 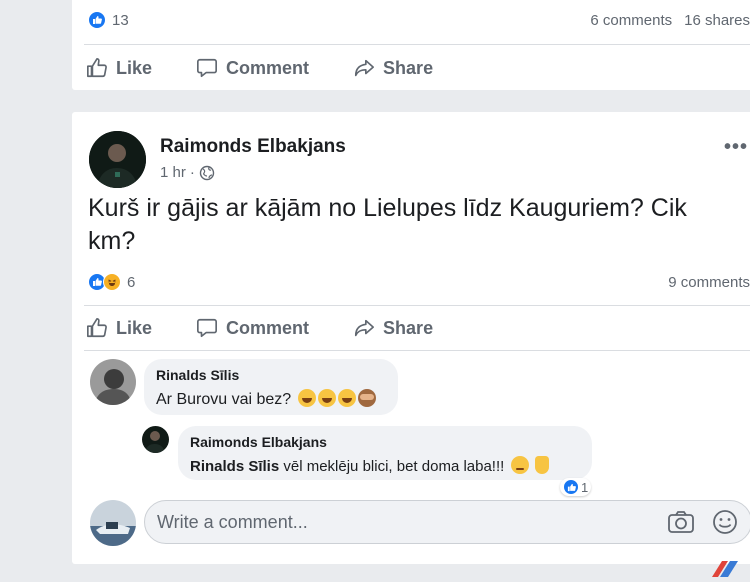 I want to click on shares-count-link: 16 shares, so click(x=717, y=20).